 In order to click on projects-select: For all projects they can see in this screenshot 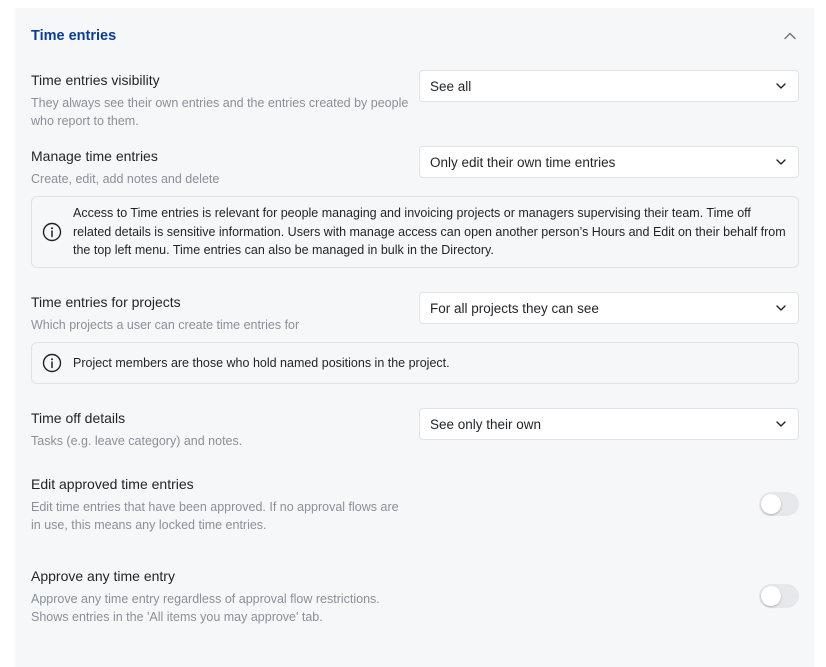, I will do `click(609, 308)`.